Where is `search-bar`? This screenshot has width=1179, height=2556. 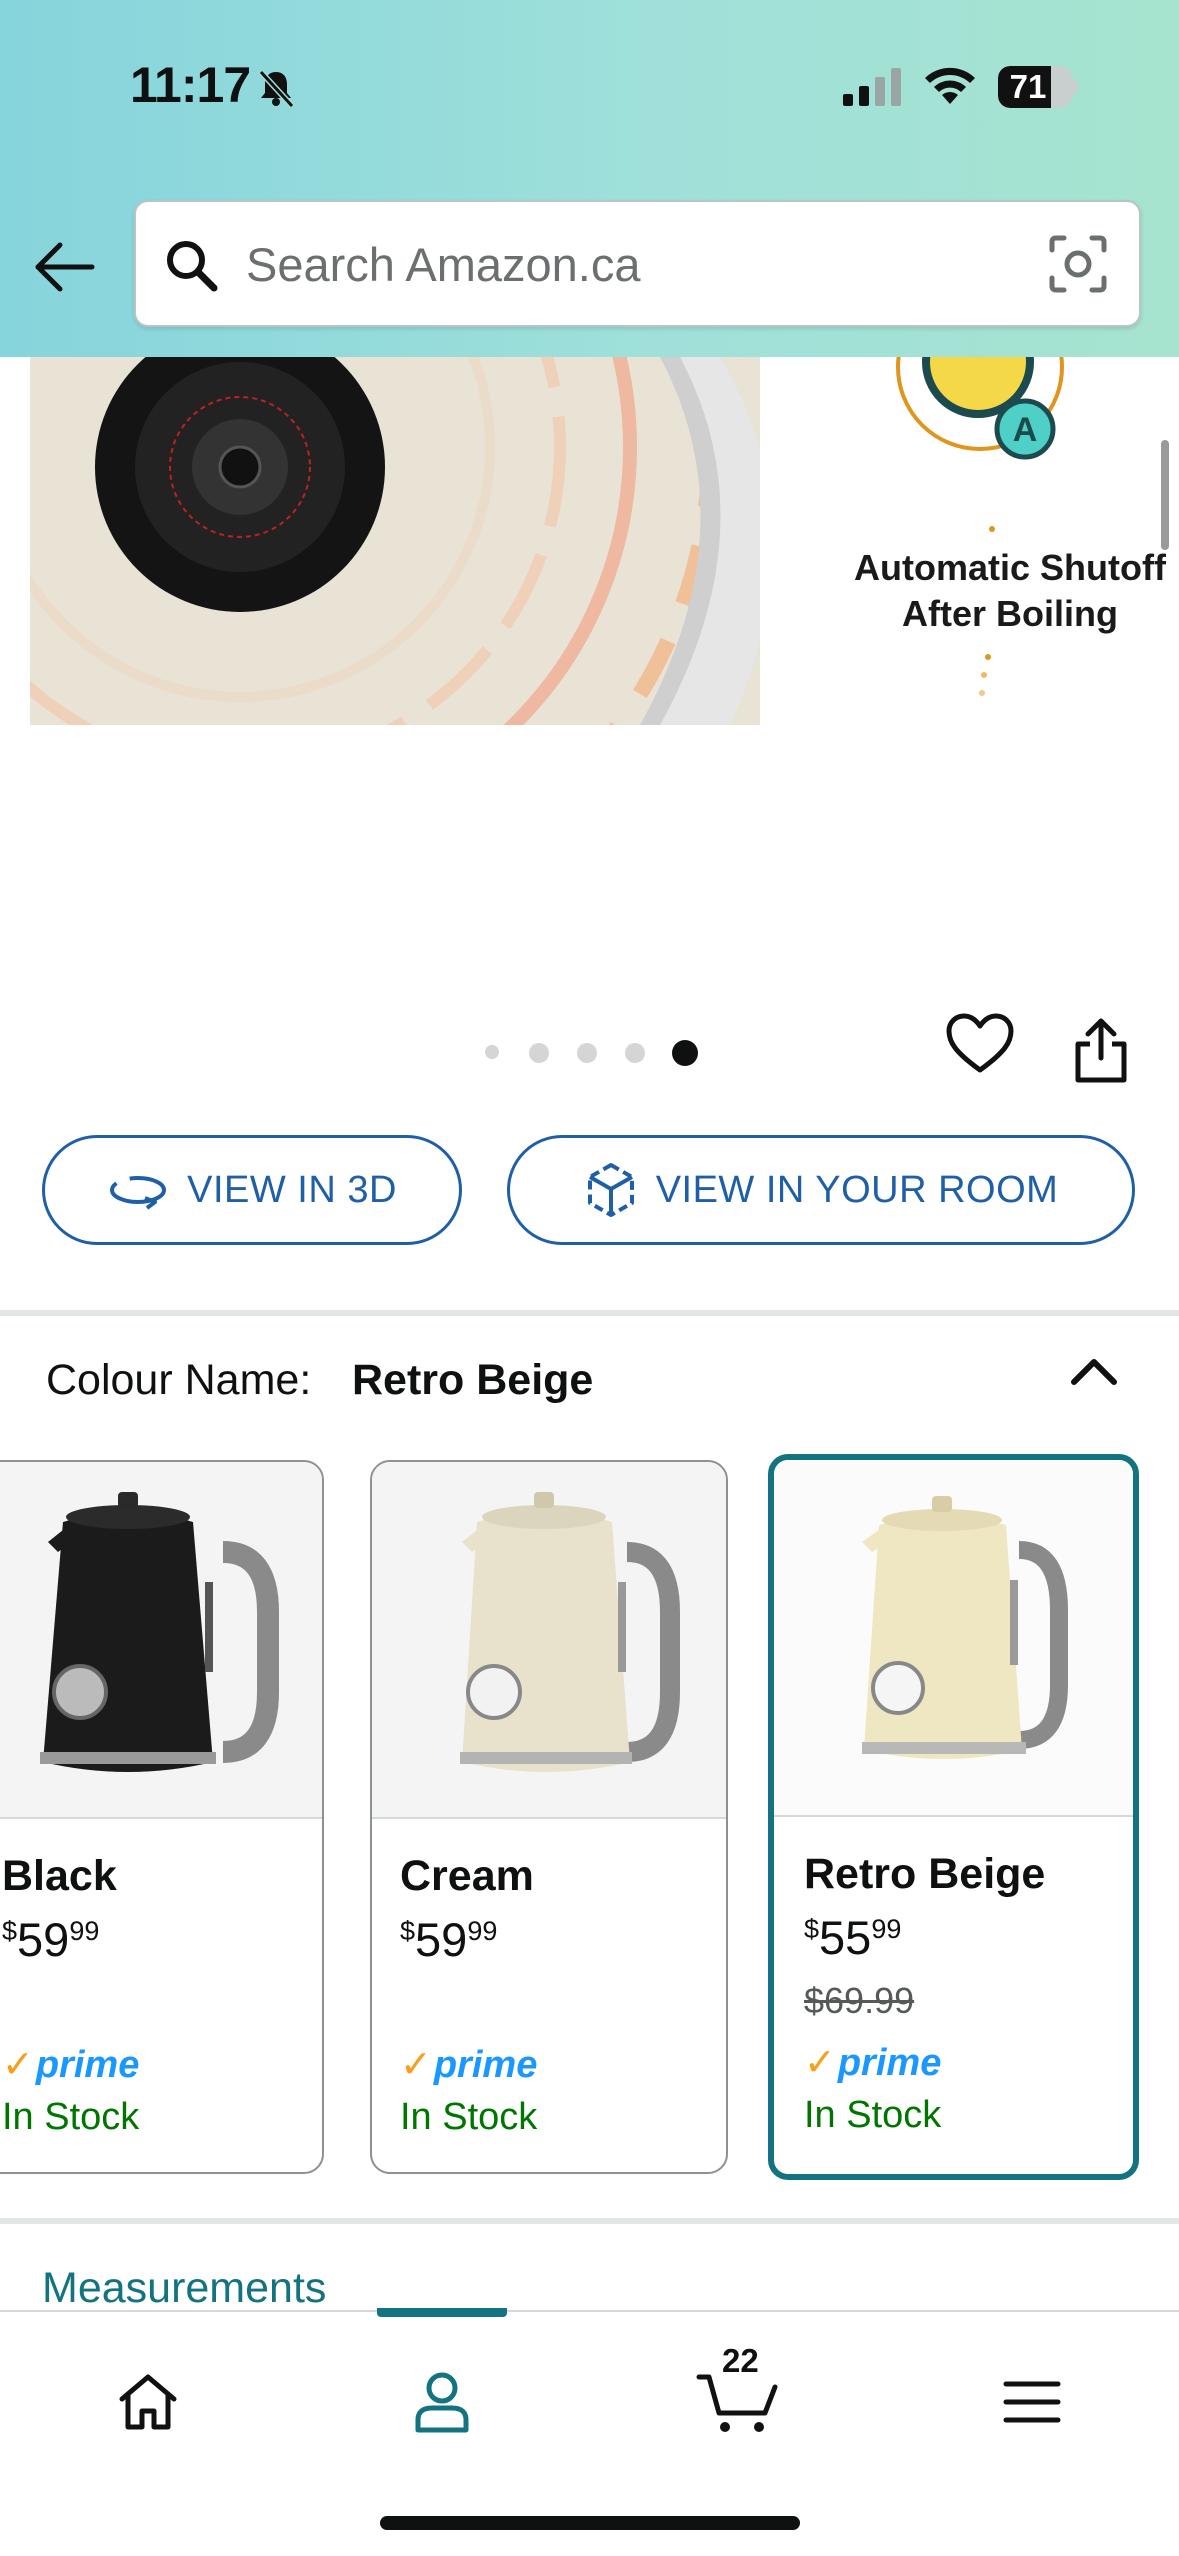 search-bar is located at coordinates (637, 263).